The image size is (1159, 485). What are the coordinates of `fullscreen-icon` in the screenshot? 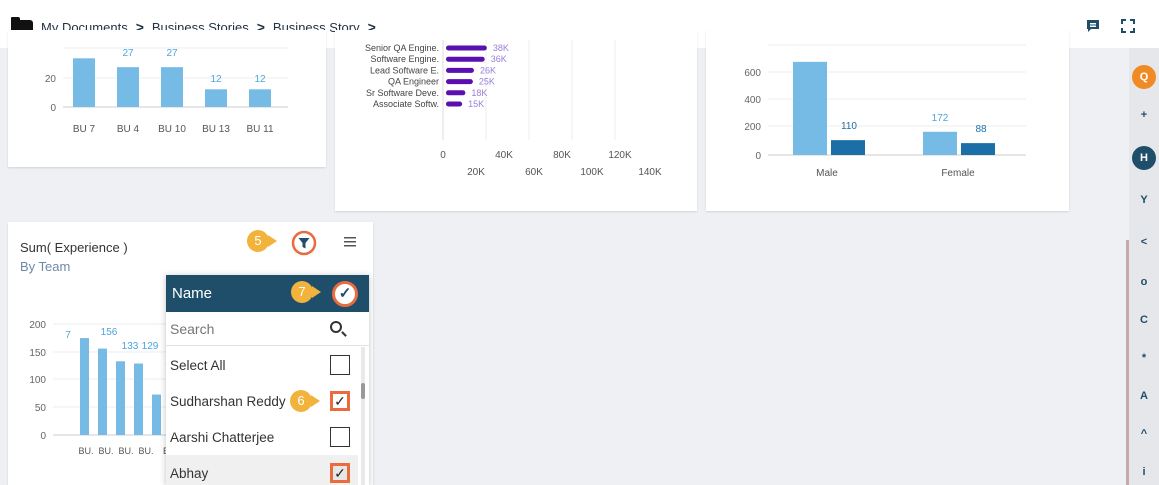 It's located at (1128, 26).